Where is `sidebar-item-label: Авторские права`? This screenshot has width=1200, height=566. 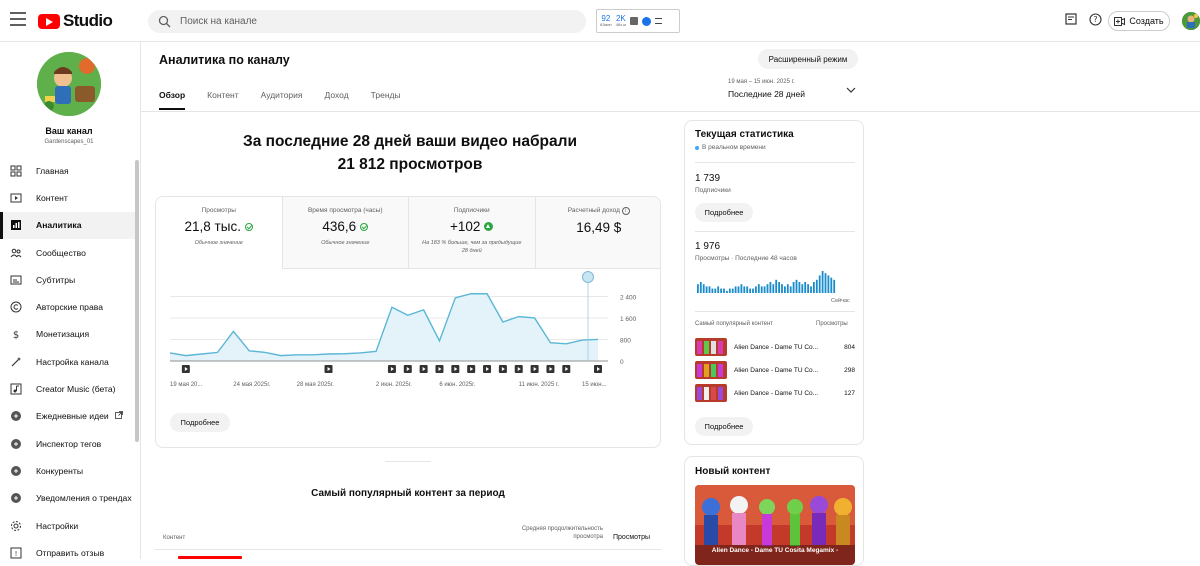
sidebar-item-label: Авторские права is located at coordinates (69, 307).